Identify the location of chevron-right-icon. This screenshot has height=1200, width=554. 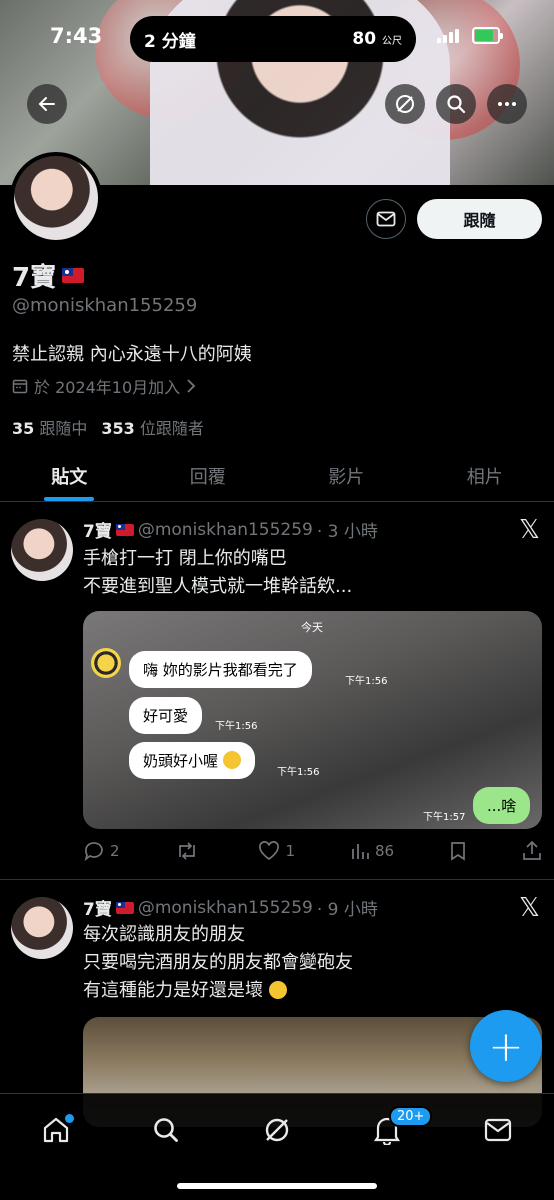
(191, 386).